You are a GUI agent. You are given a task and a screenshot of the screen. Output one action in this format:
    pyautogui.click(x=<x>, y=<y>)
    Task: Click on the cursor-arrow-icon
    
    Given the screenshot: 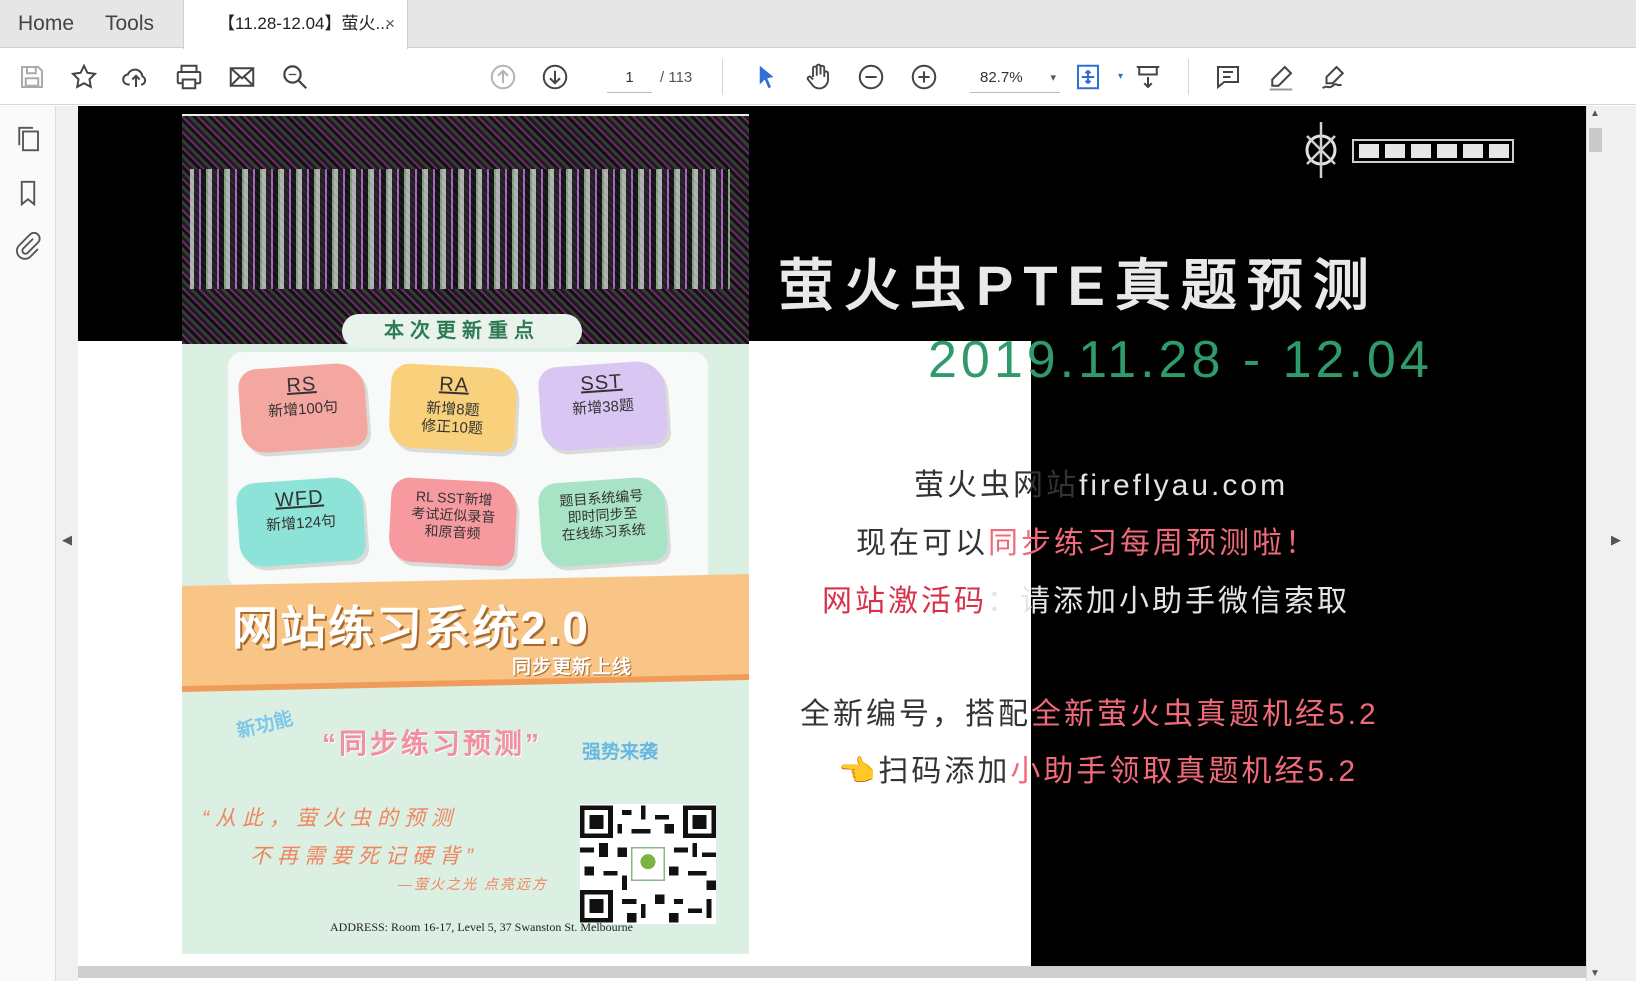 What is the action you would take?
    pyautogui.click(x=766, y=77)
    